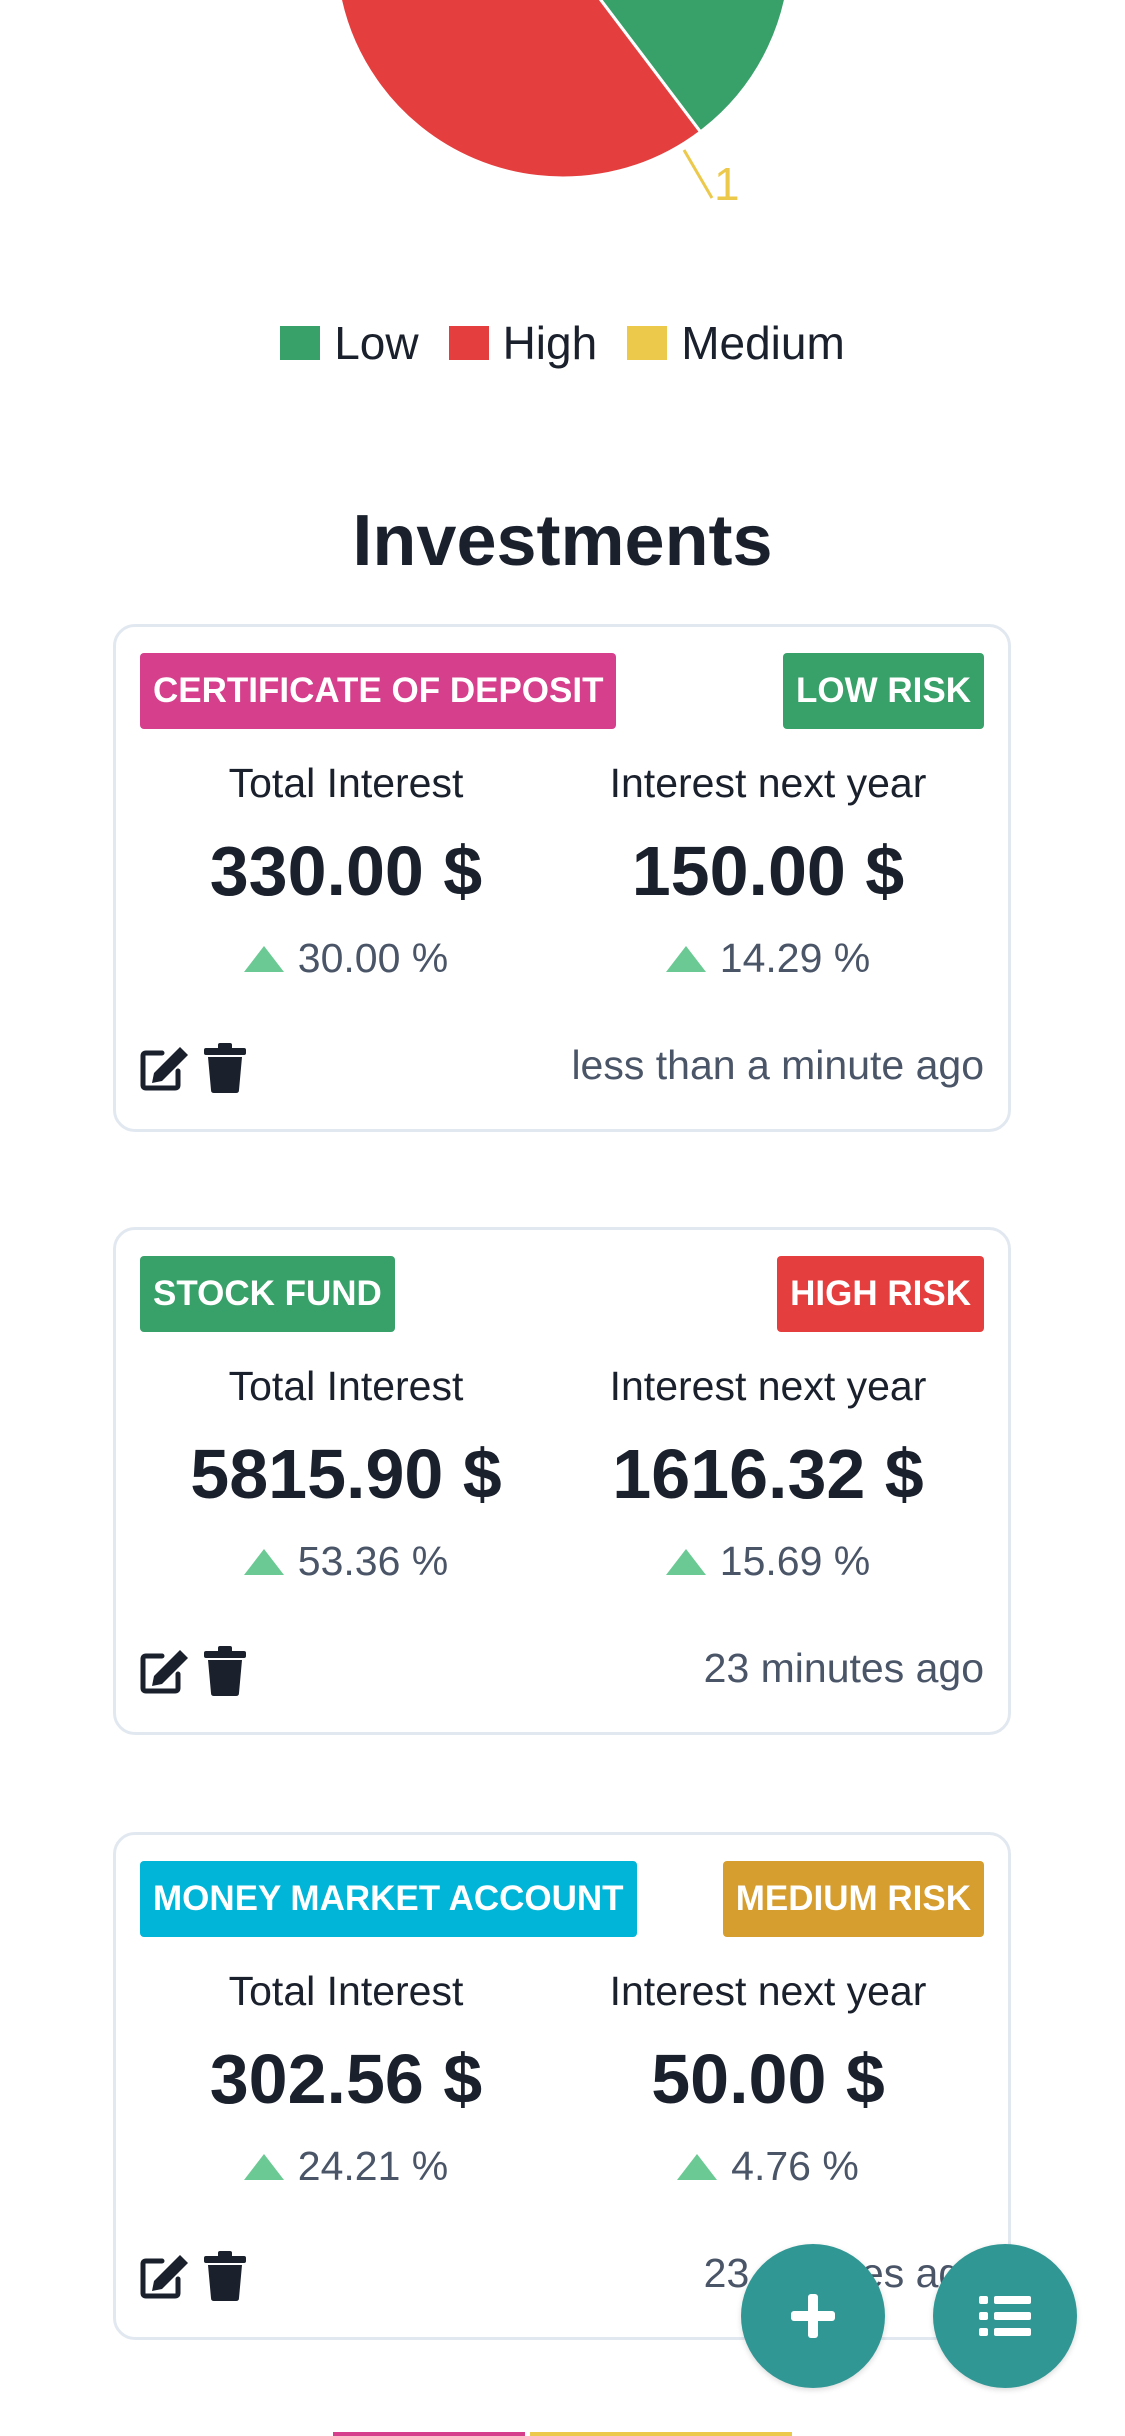 This screenshot has width=1125, height=2436. I want to click on legend-item-medium: Medium, so click(736, 343).